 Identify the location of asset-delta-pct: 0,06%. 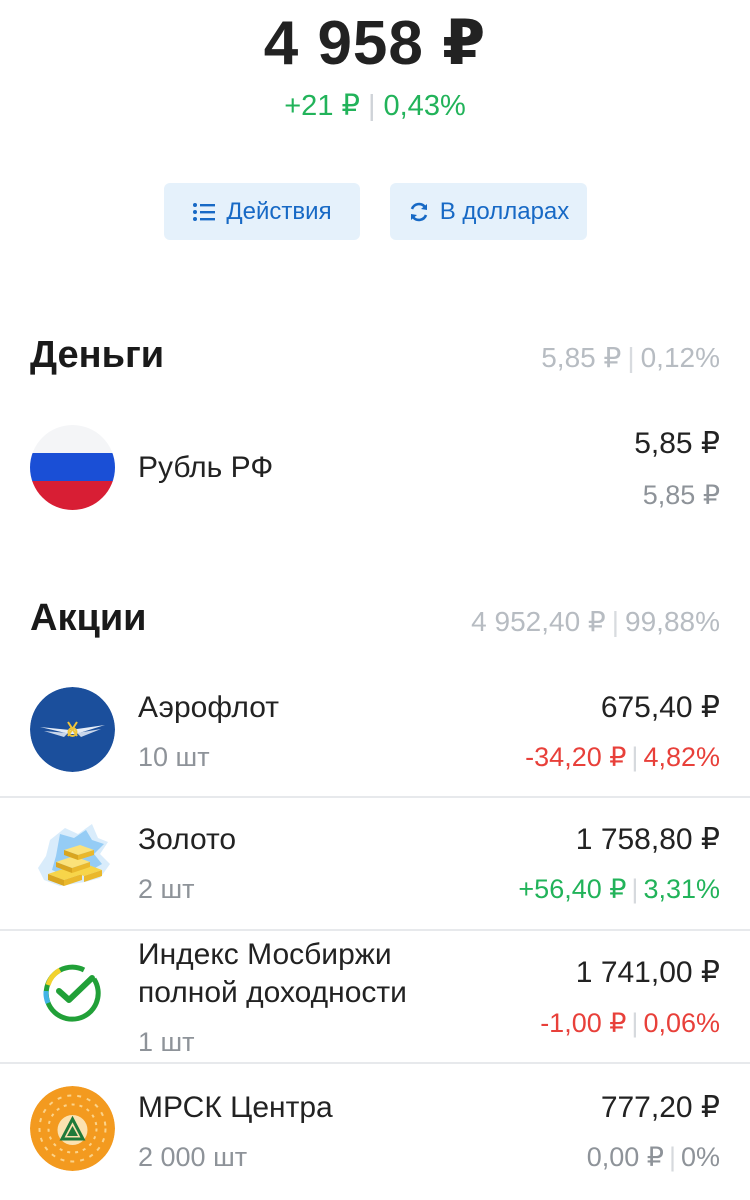
(681, 1023).